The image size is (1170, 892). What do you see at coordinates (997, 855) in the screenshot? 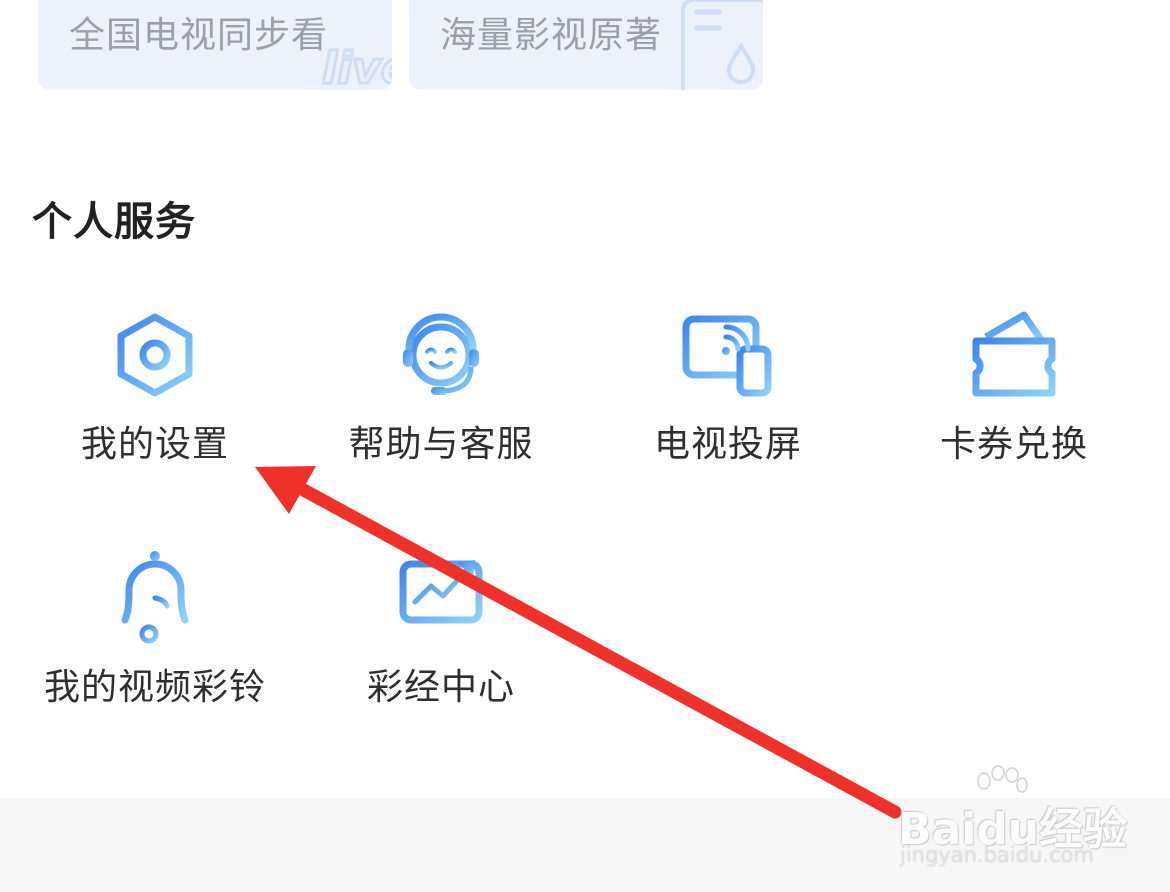
I see `watermark-url: jingyan.baidu.com` at bounding box center [997, 855].